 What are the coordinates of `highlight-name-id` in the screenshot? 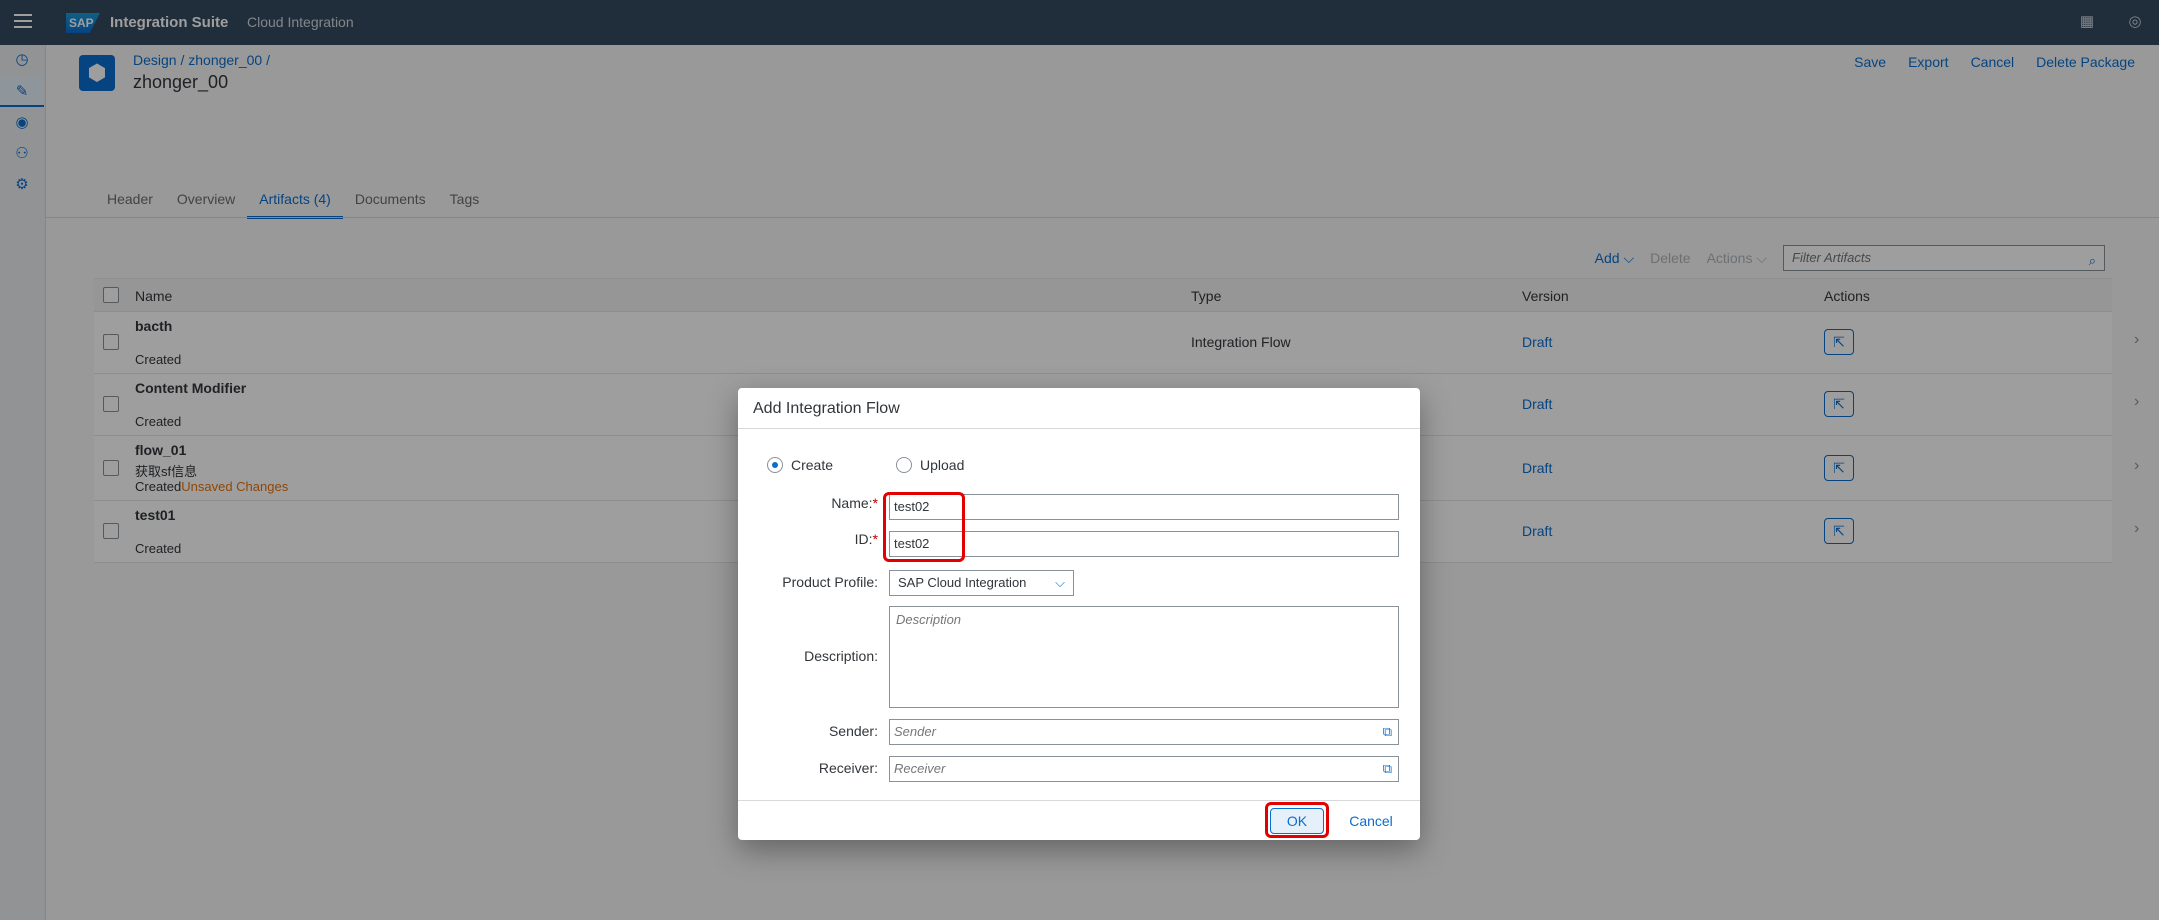 It's located at (924, 527).